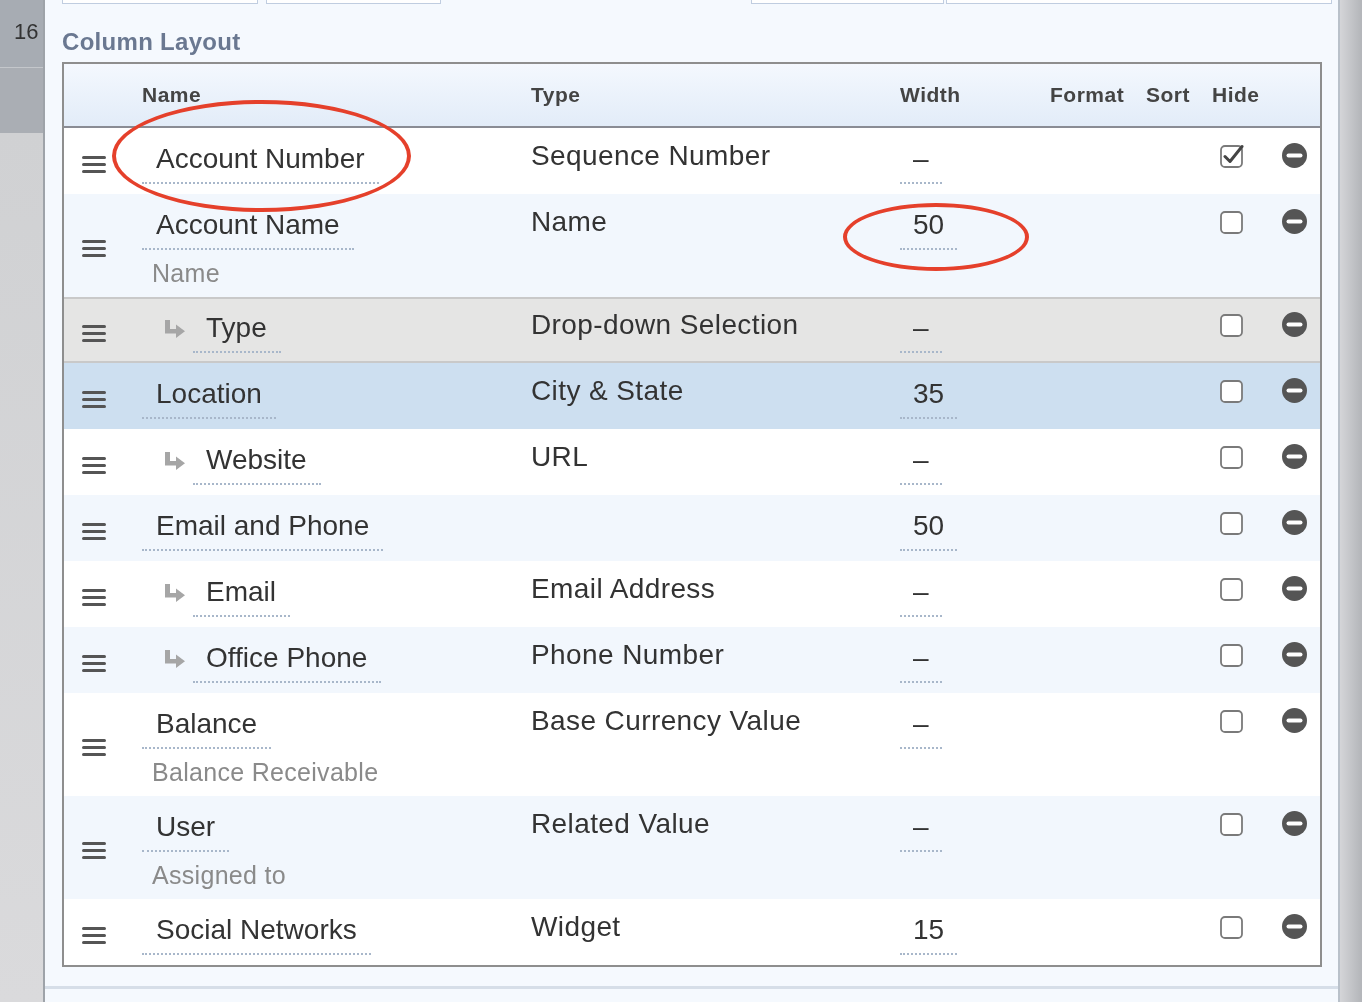  Describe the element at coordinates (666, 721) in the screenshot. I see `type-label: Base Currency Value` at that location.